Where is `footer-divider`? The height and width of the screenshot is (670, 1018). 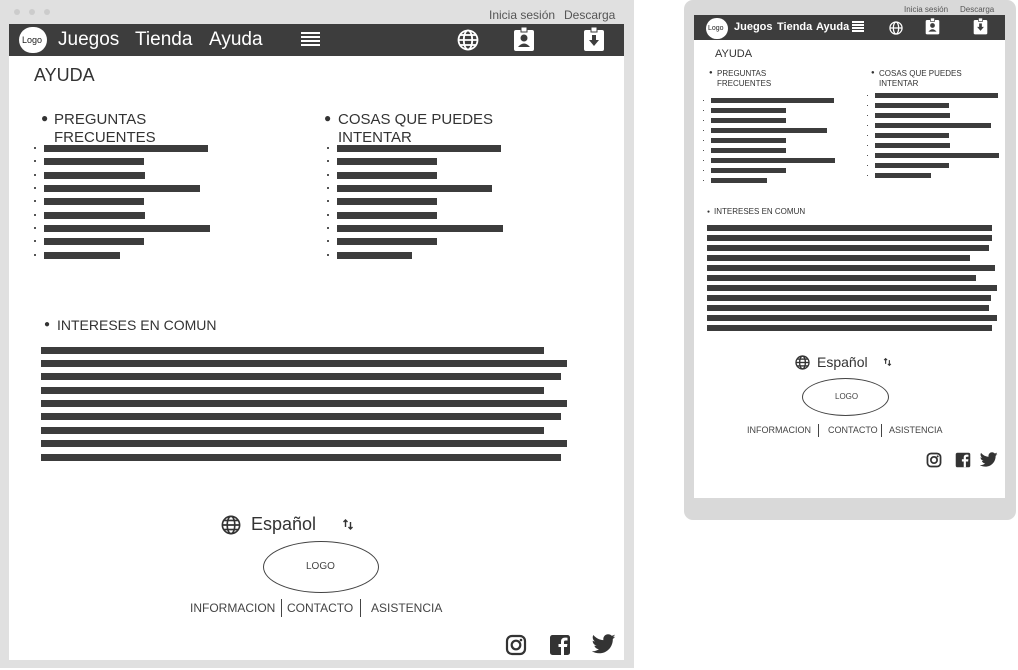 footer-divider is located at coordinates (360, 608).